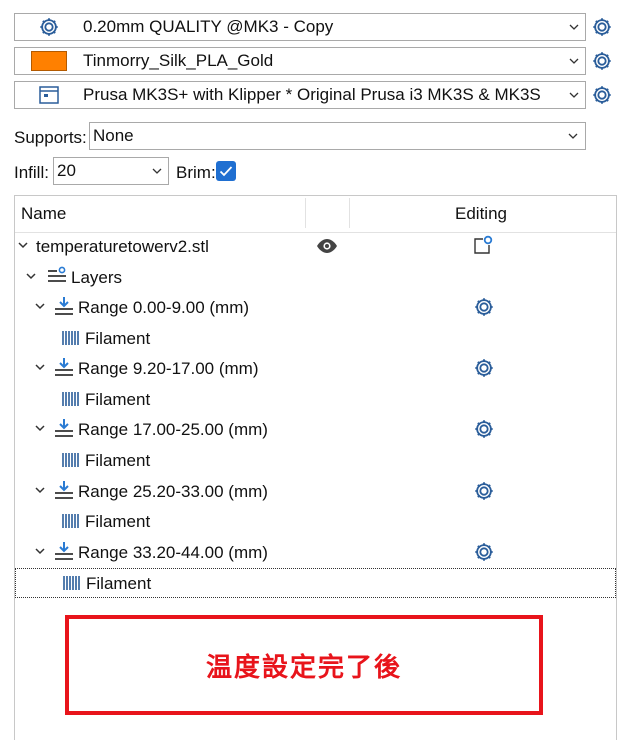 The height and width of the screenshot is (740, 630). What do you see at coordinates (173, 552) in the screenshot?
I see `range-label: Range 33.20-44.00 (mm)` at bounding box center [173, 552].